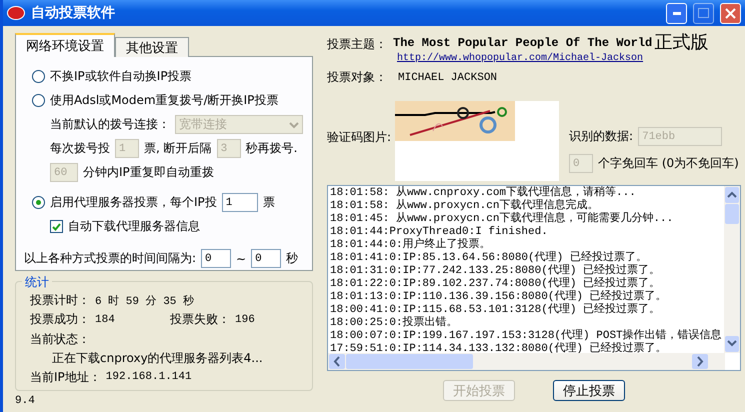  Describe the element at coordinates (439, 232) in the screenshot. I see `log-line: 18:01:44:ProxyThread0:I finished.` at that location.